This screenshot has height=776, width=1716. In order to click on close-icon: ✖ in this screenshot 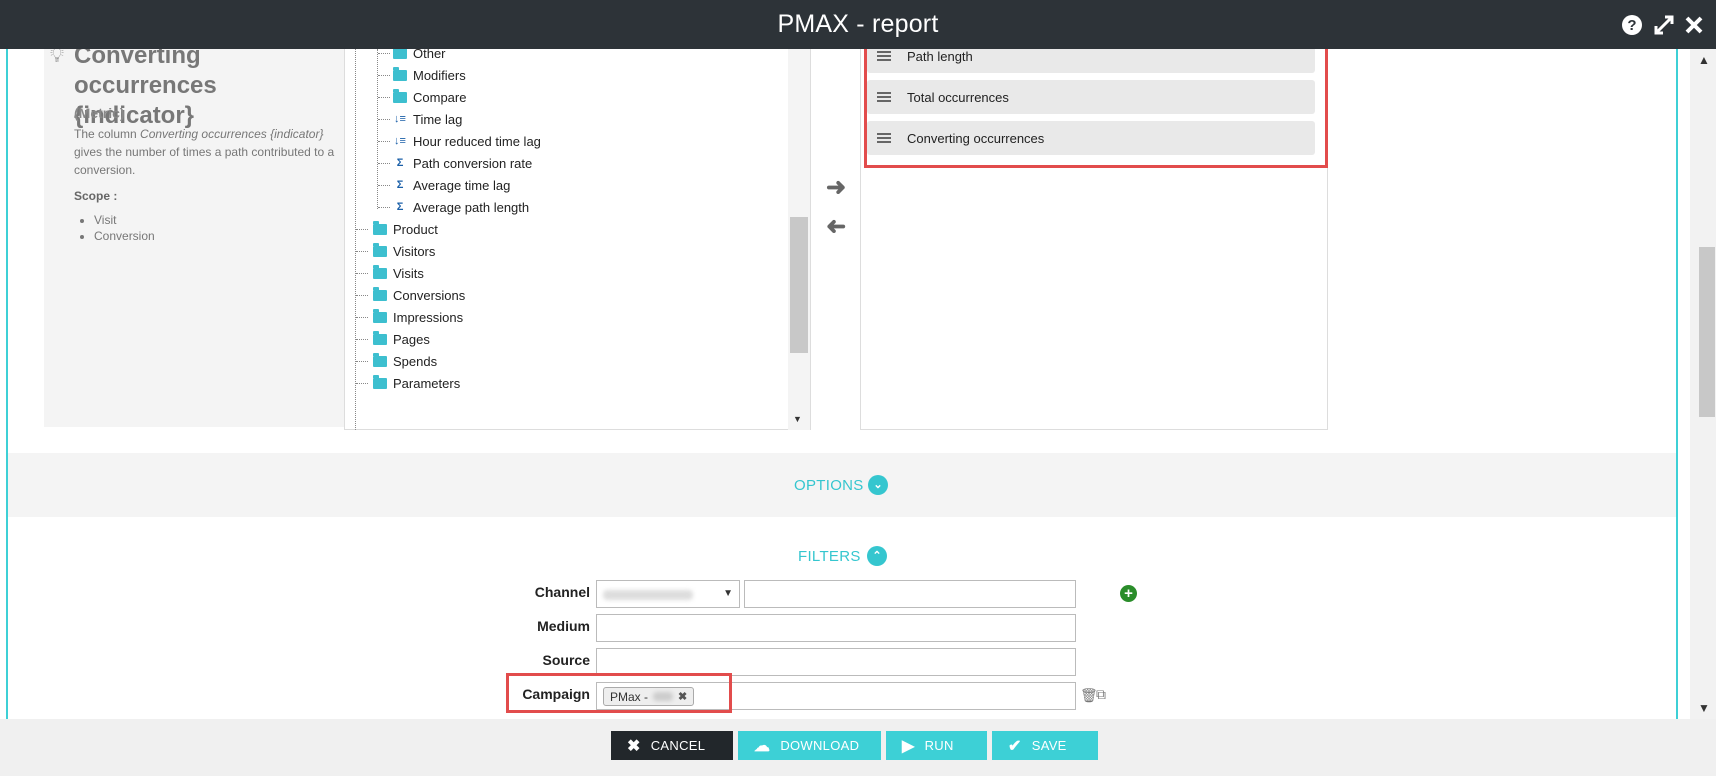, I will do `click(634, 746)`.